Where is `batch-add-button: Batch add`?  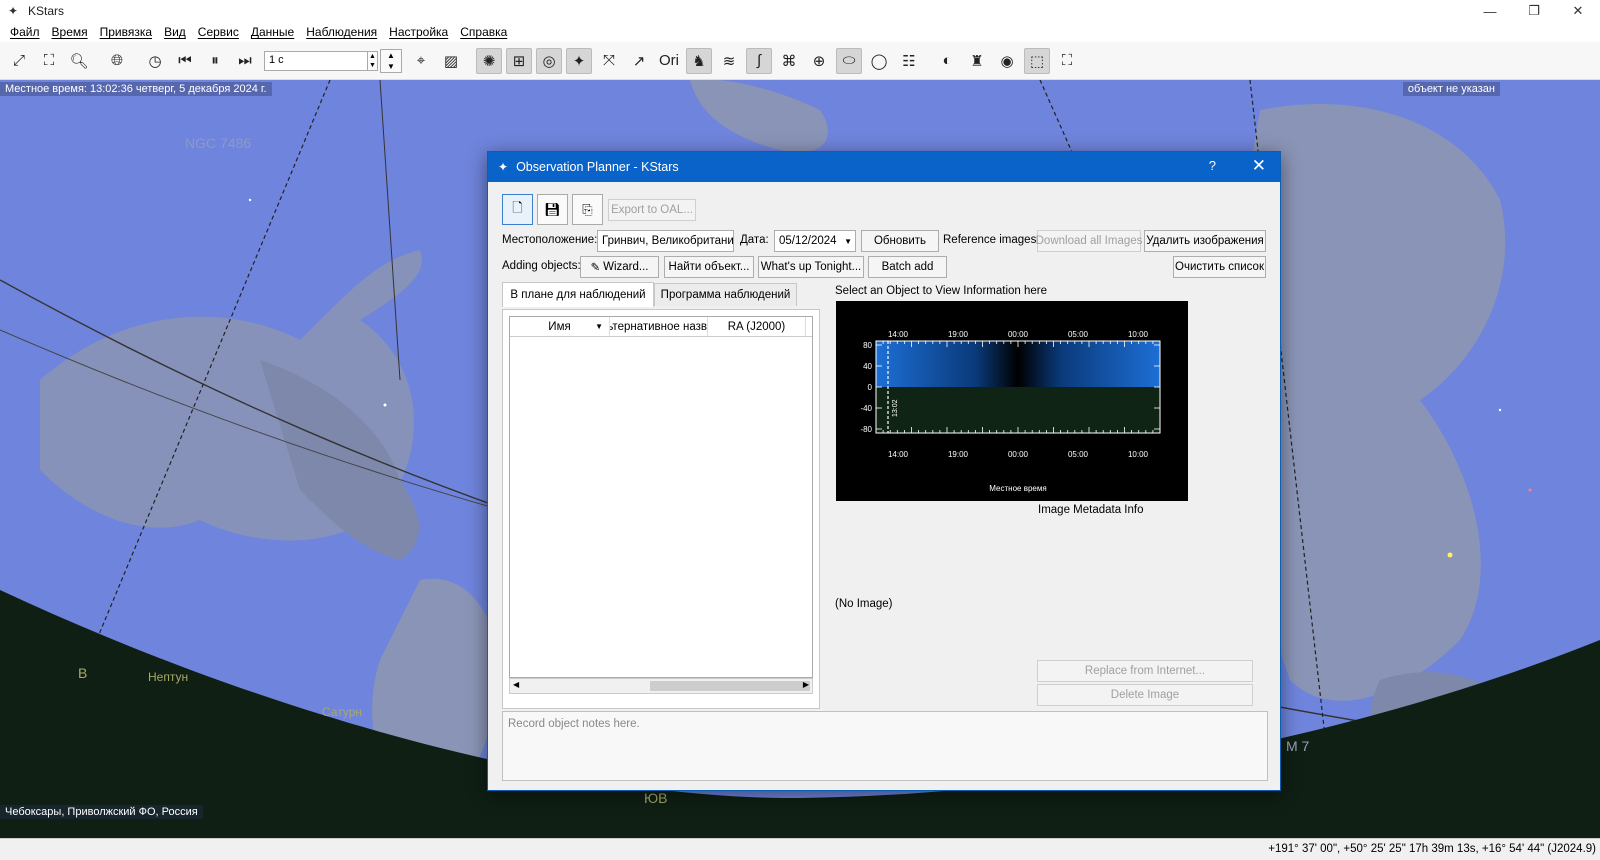 batch-add-button: Batch add is located at coordinates (907, 267).